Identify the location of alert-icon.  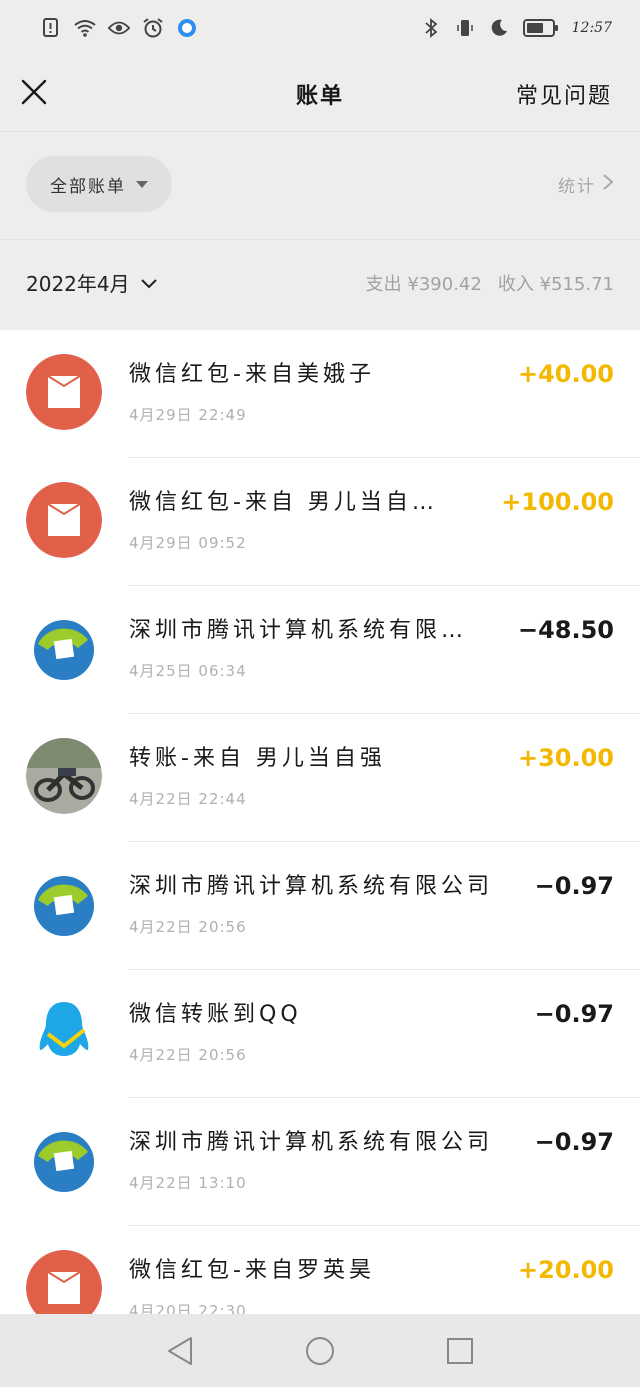
(51, 28).